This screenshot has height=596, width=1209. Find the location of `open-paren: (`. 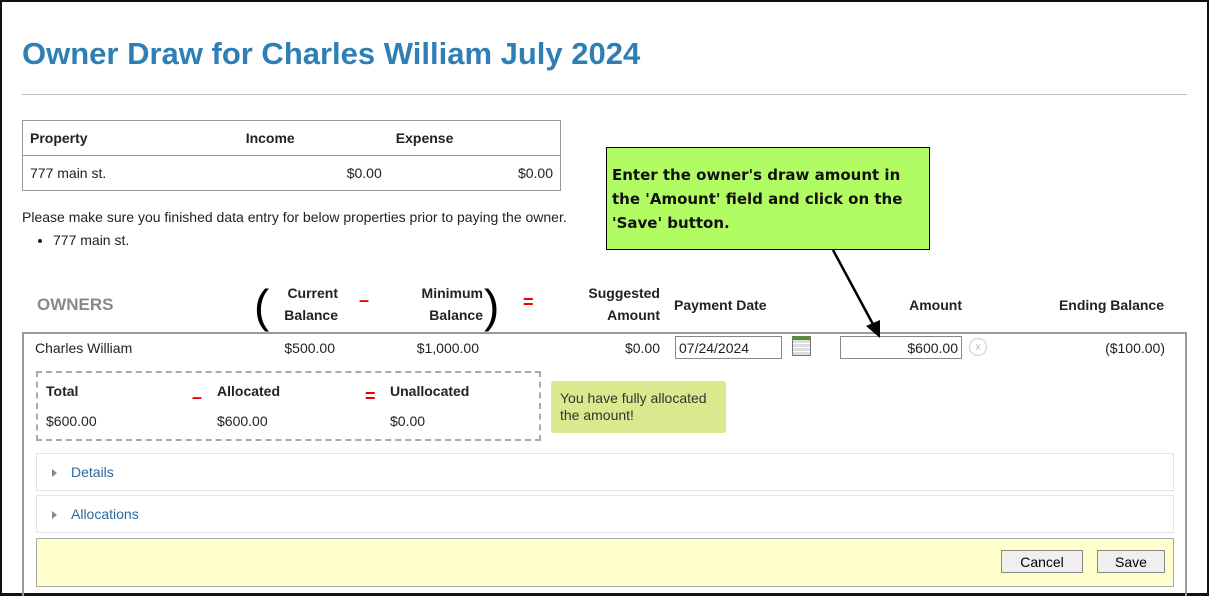

open-paren: ( is located at coordinates (262, 306).